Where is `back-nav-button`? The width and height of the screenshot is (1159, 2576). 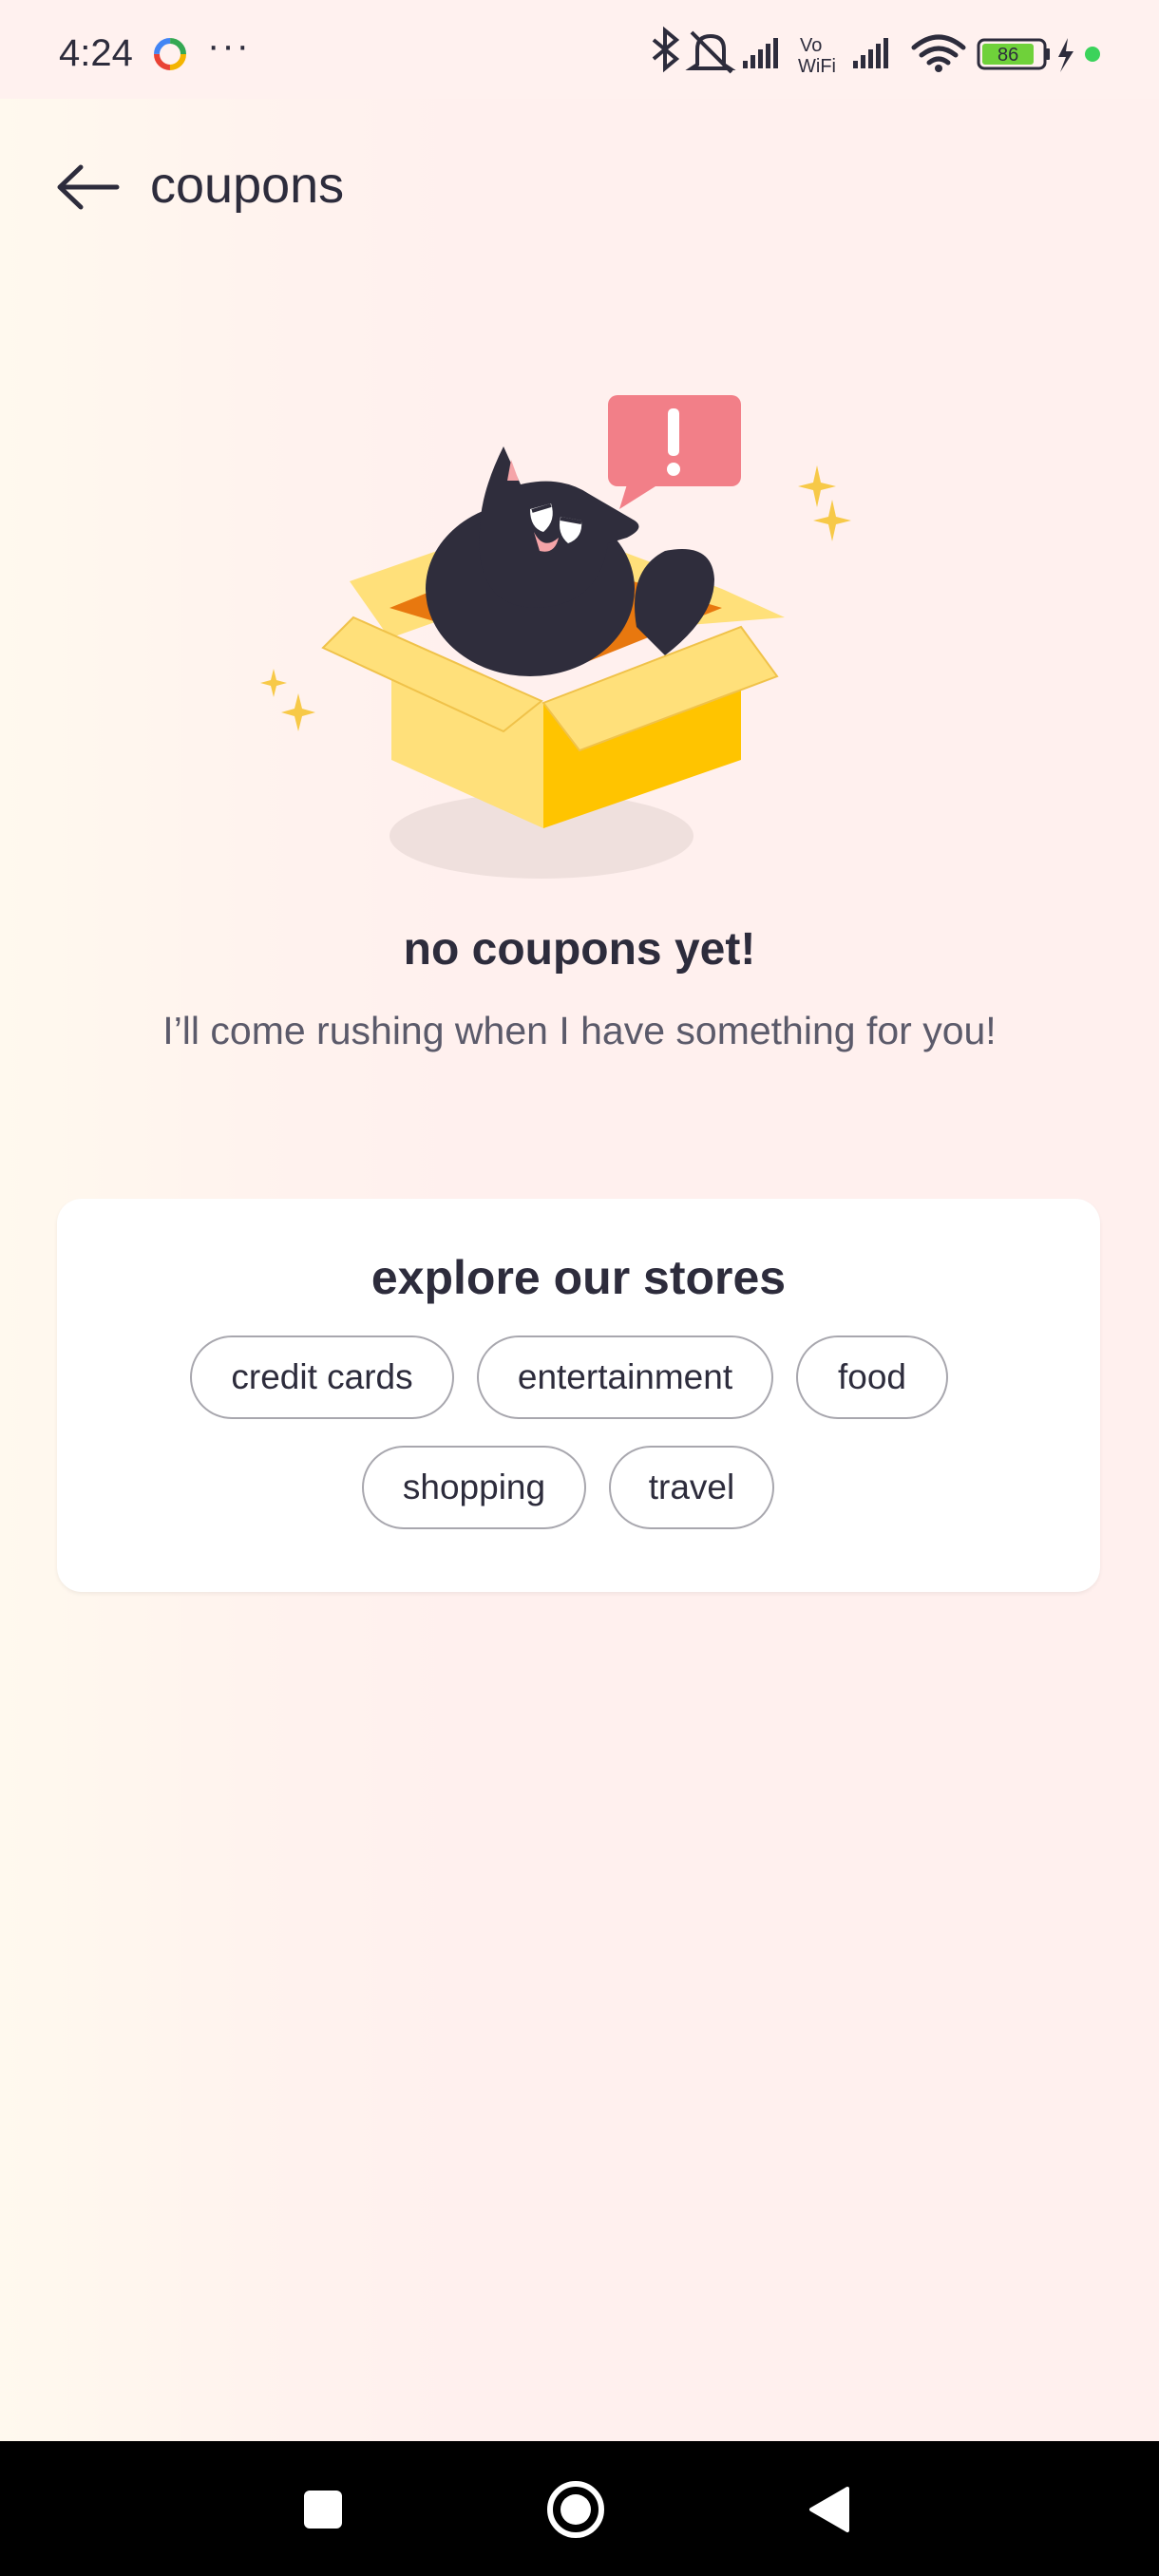 back-nav-button is located at coordinates (828, 2510).